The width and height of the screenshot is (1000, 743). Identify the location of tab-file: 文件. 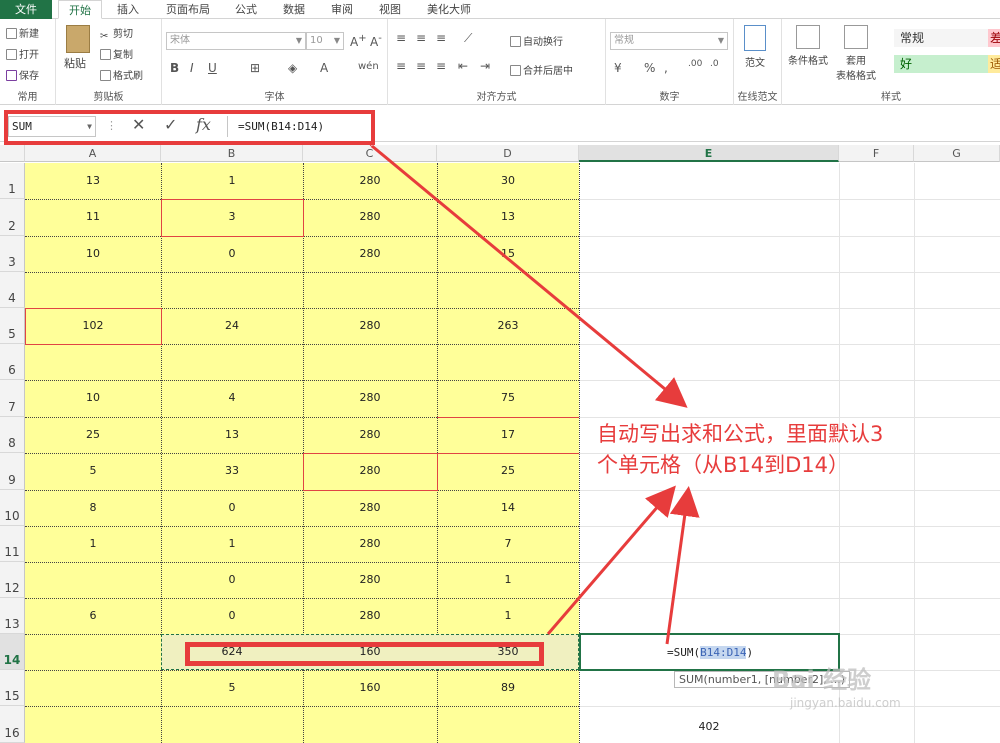
(26, 9).